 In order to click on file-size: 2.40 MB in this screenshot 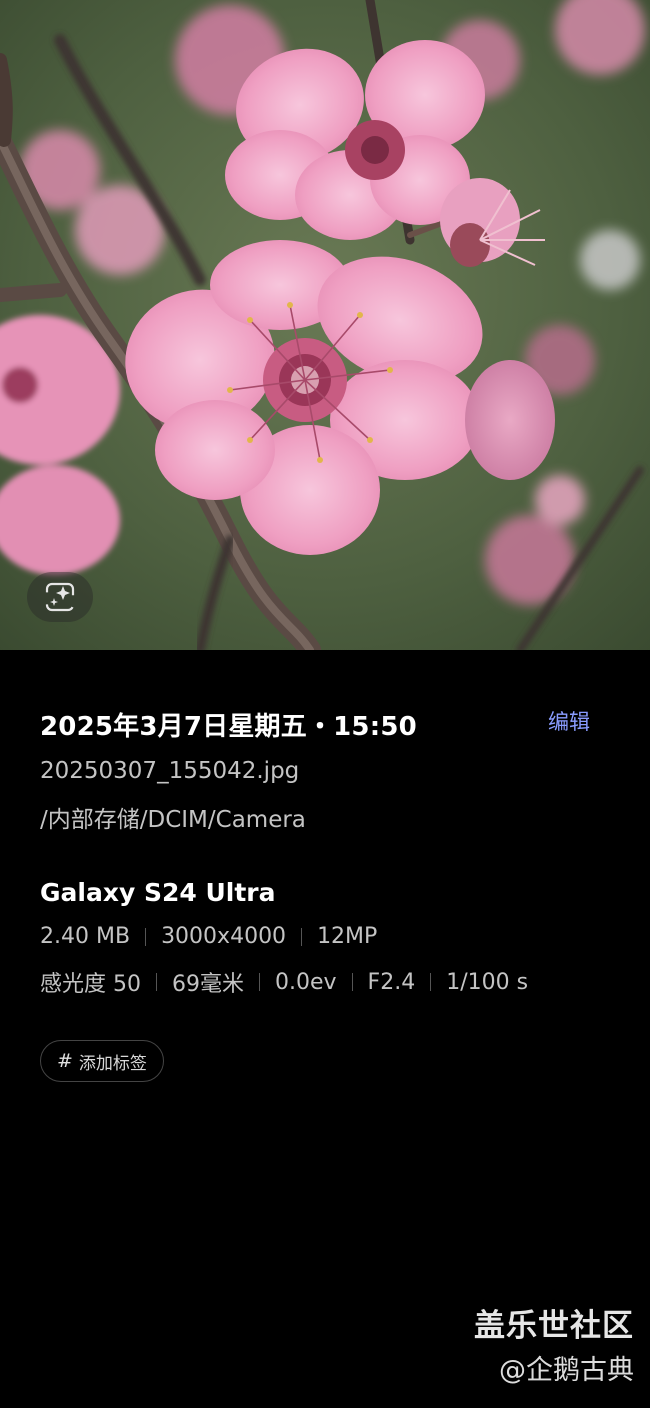, I will do `click(85, 936)`.